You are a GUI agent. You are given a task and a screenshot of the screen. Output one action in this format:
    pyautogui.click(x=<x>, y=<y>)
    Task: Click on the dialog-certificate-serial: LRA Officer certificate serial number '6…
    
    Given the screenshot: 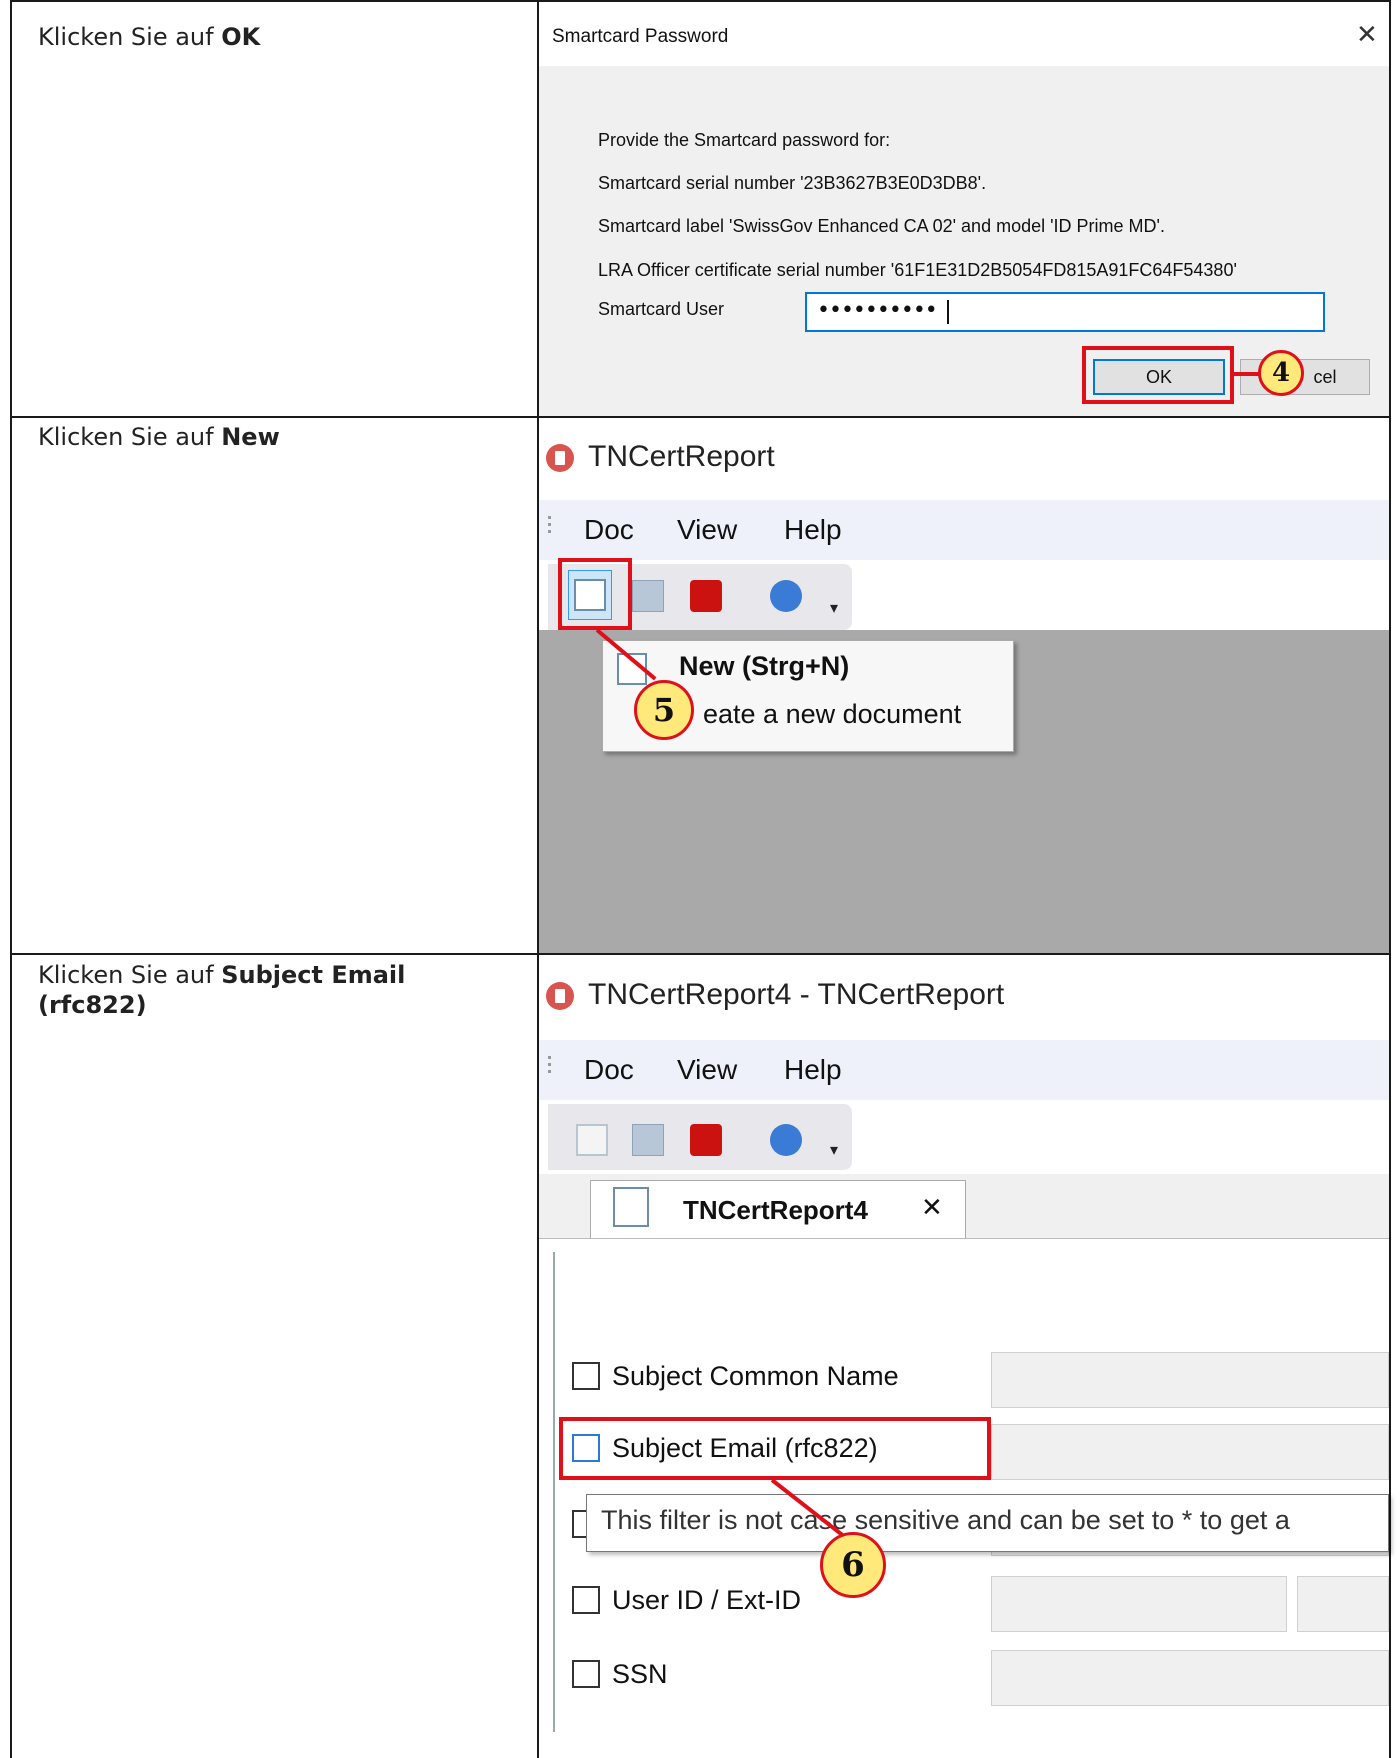 What is the action you would take?
    pyautogui.click(x=917, y=270)
    